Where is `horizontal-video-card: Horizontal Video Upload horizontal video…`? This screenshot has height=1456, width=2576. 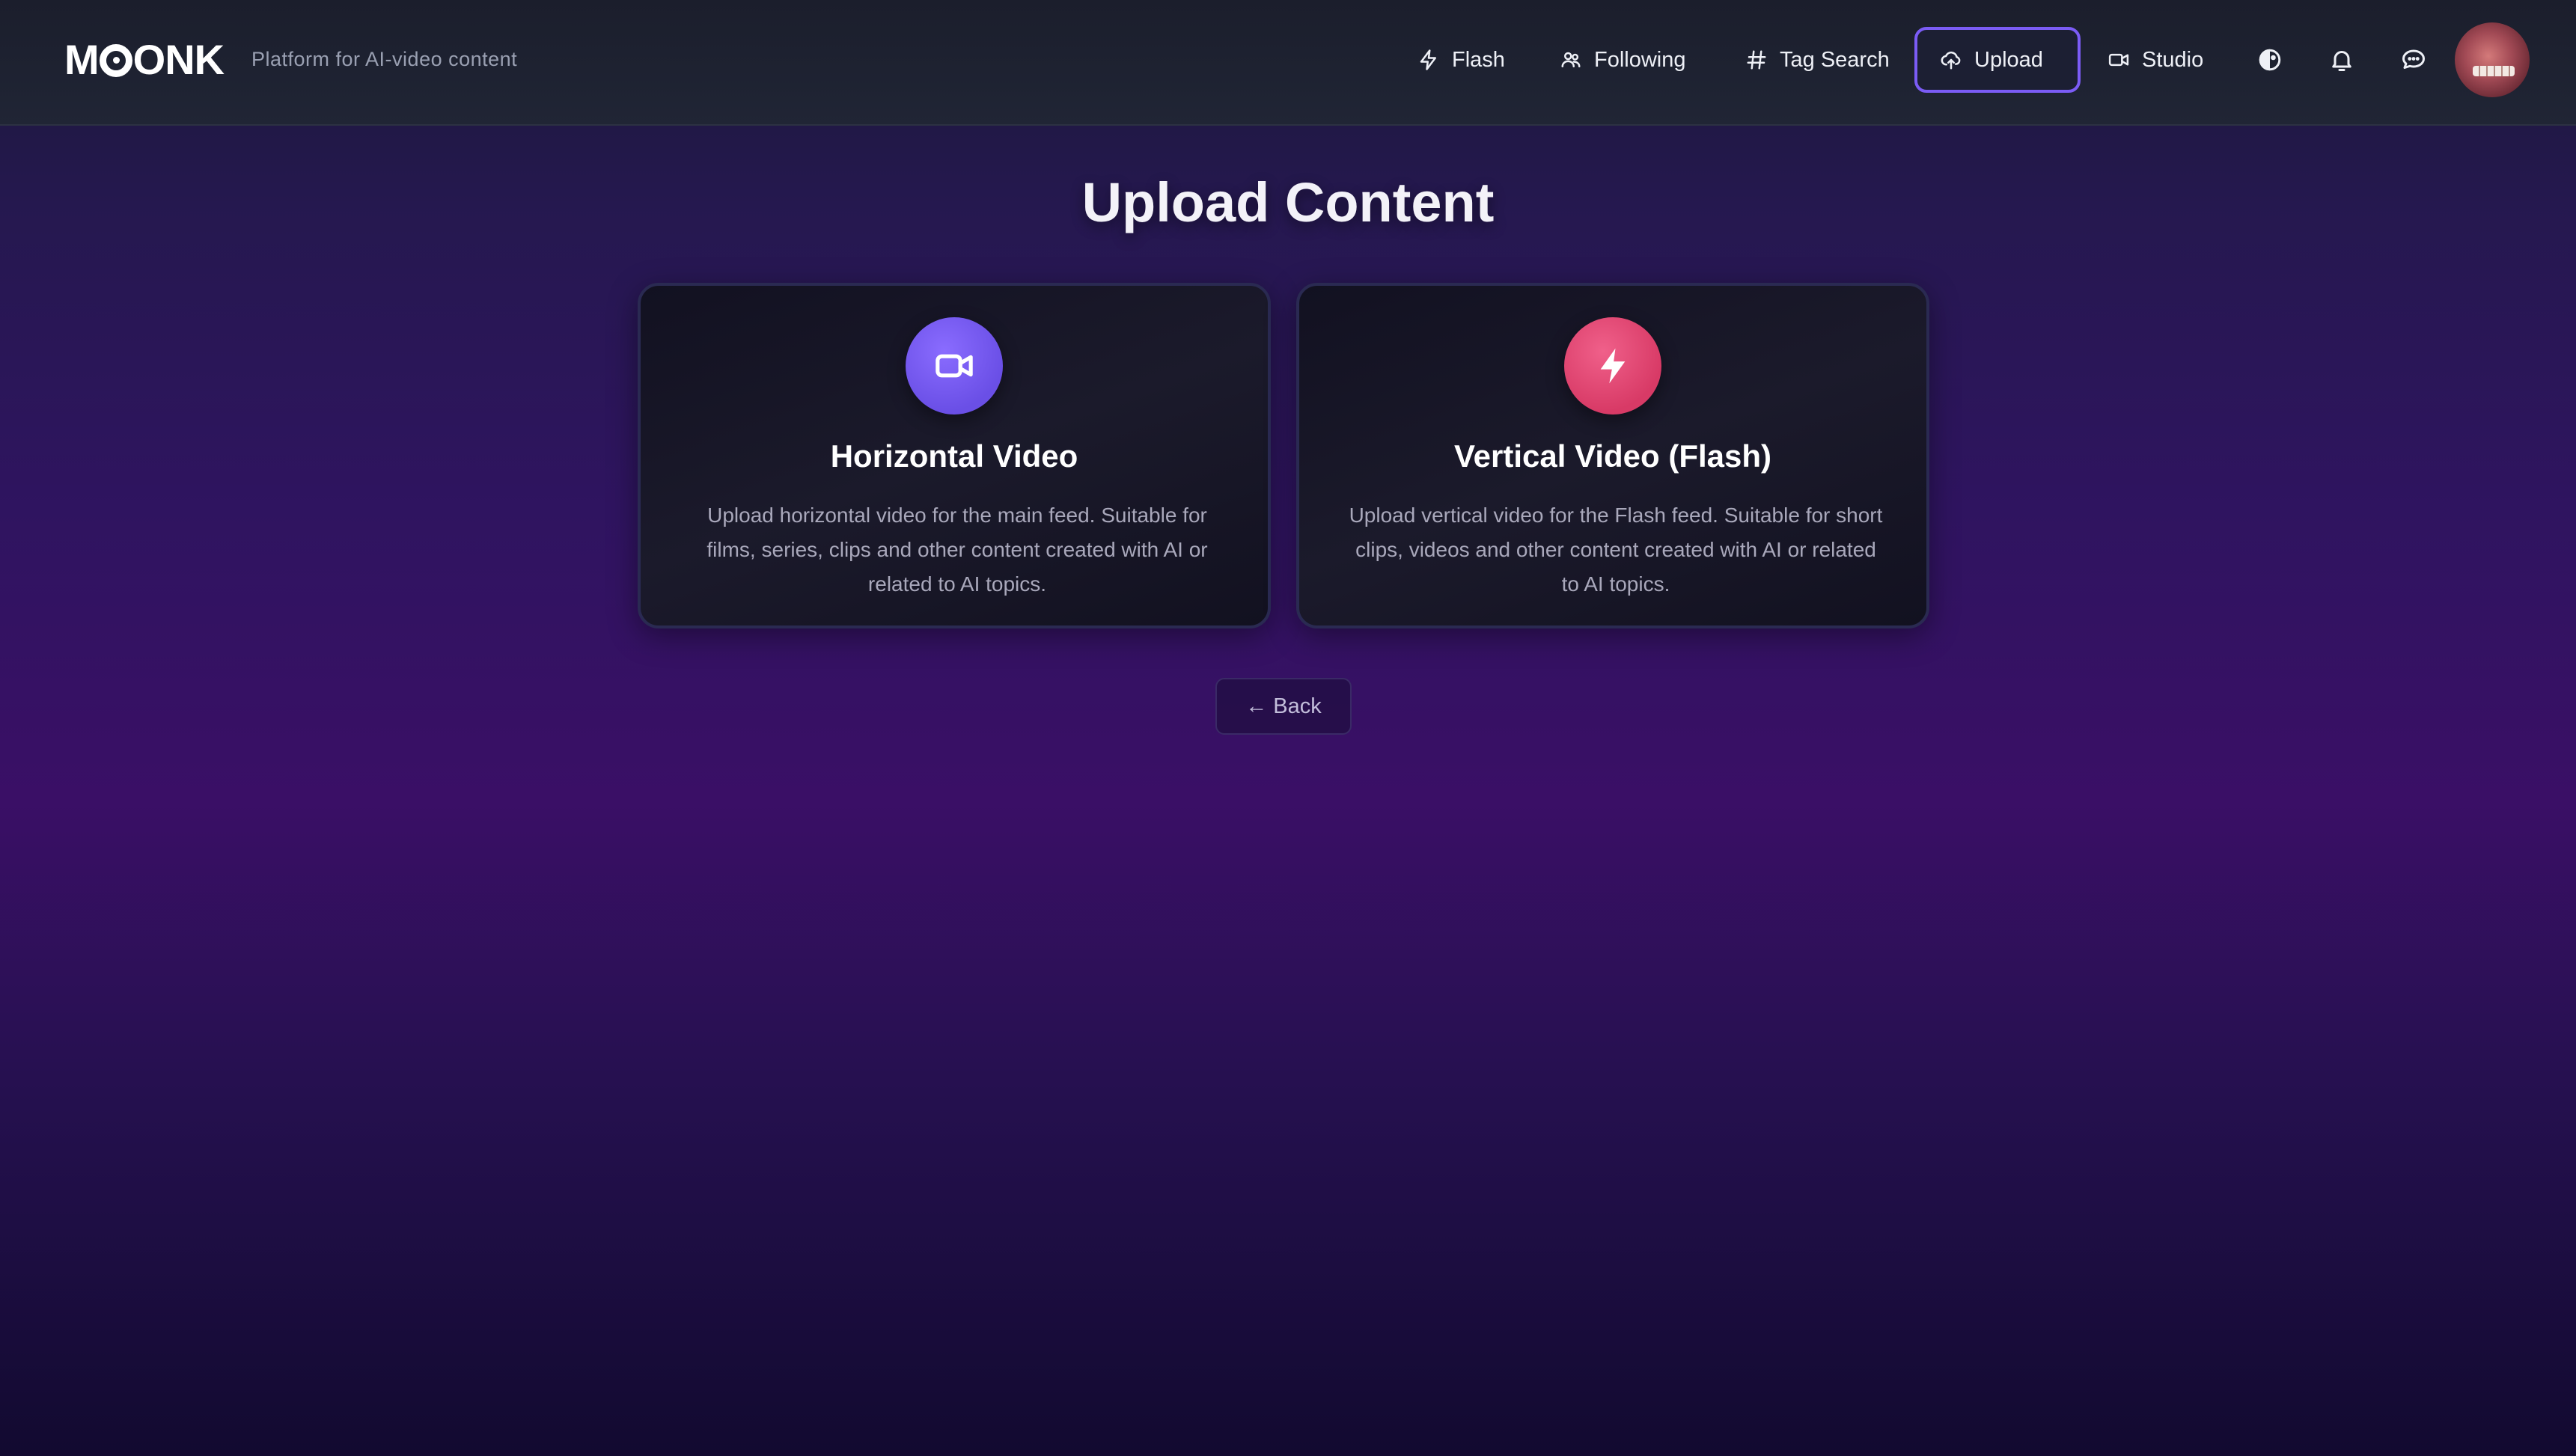 horizontal-video-card: Horizontal Video Upload horizontal video… is located at coordinates (954, 455).